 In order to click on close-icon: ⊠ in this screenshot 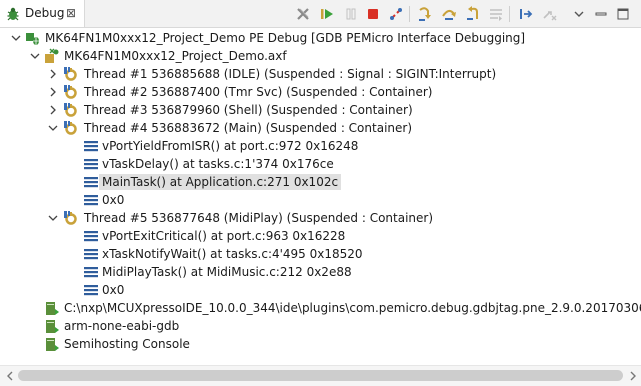, I will do `click(71, 13)`.